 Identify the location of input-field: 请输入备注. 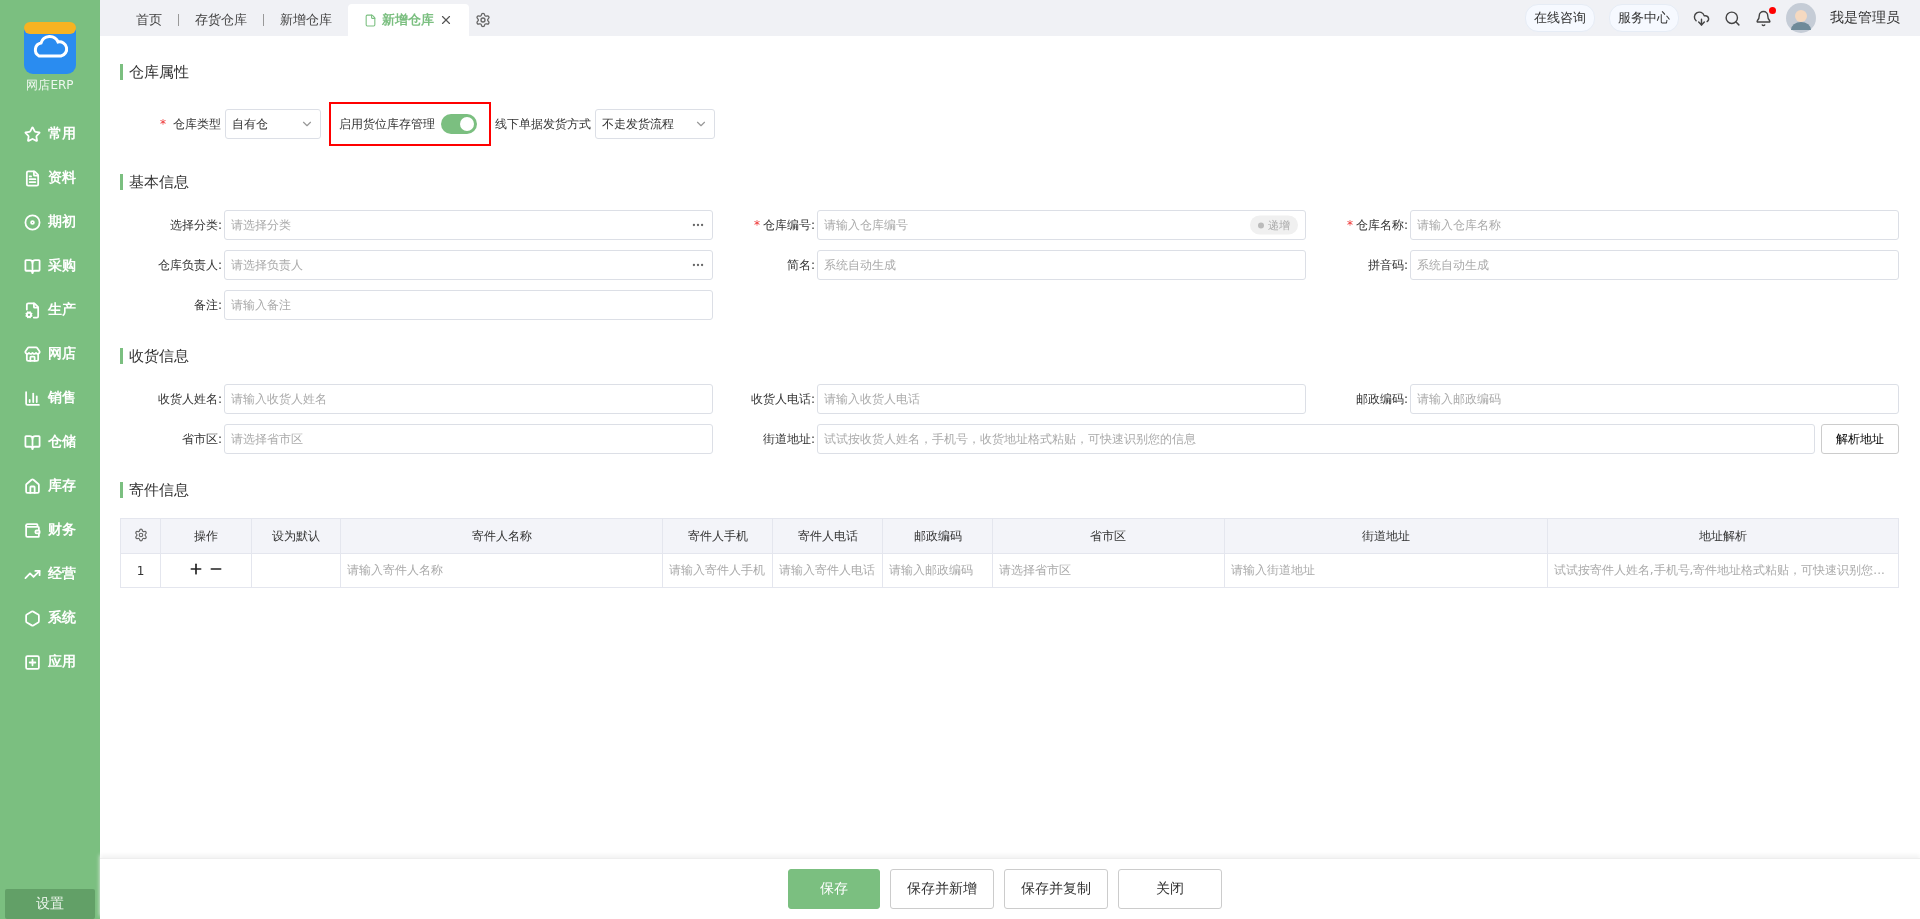
(468, 305).